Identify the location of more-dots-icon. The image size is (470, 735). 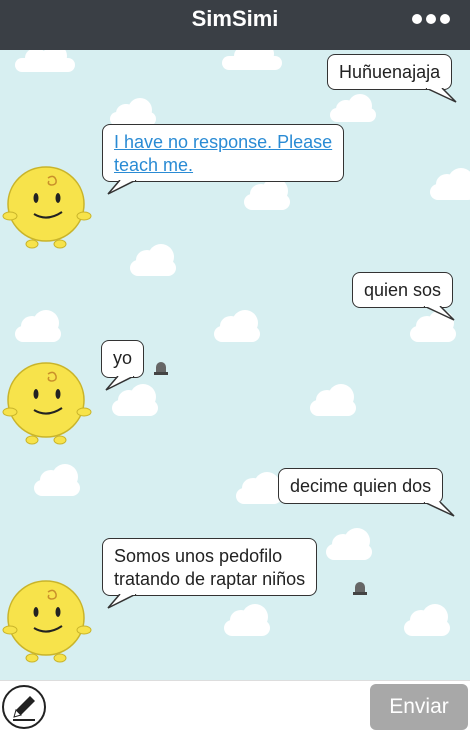
(431, 19).